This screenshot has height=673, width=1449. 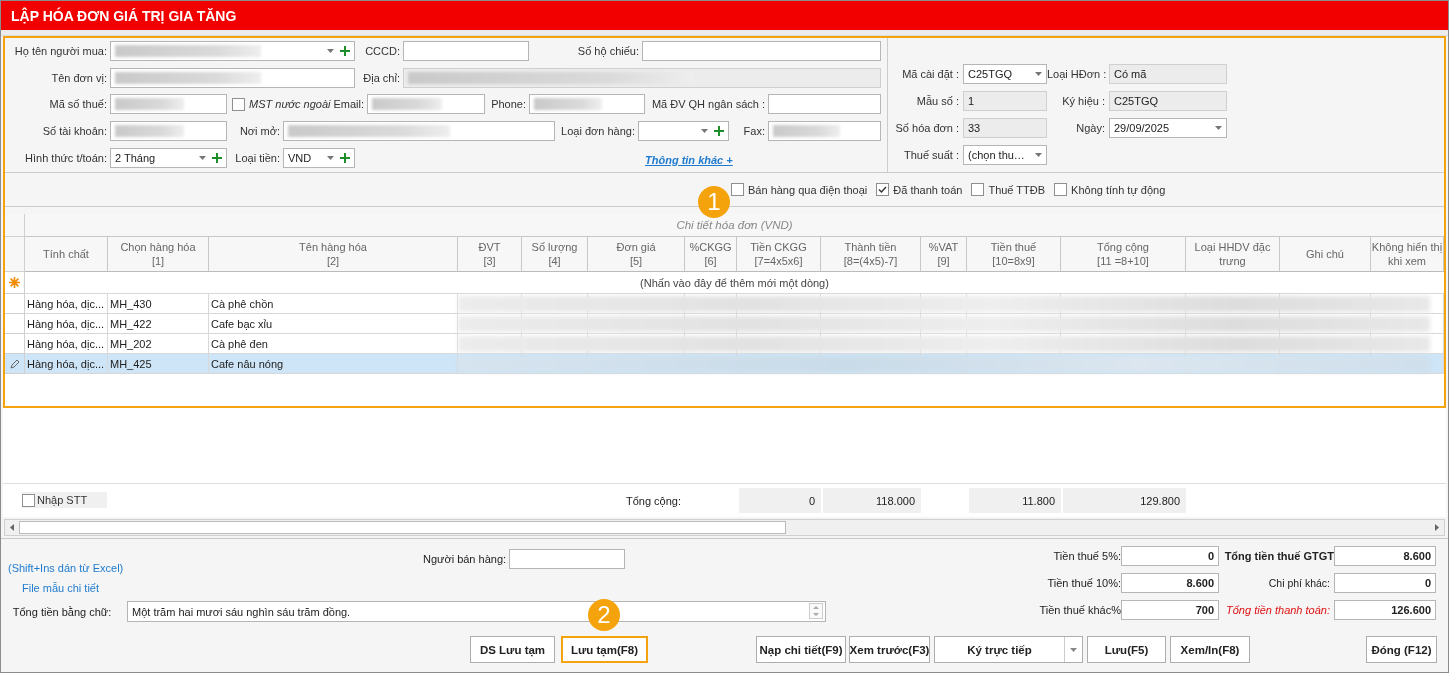 I want to click on action-button: Xem/In(F8), so click(x=1210, y=649).